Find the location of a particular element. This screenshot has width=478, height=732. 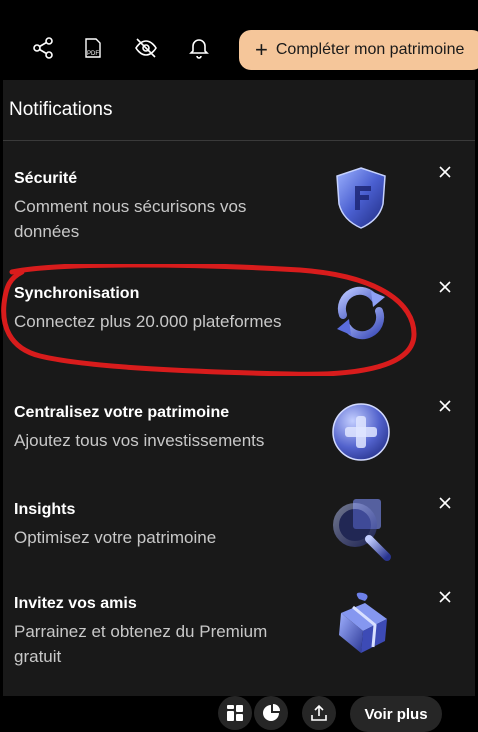

pie-chart-icon is located at coordinates (271, 713).